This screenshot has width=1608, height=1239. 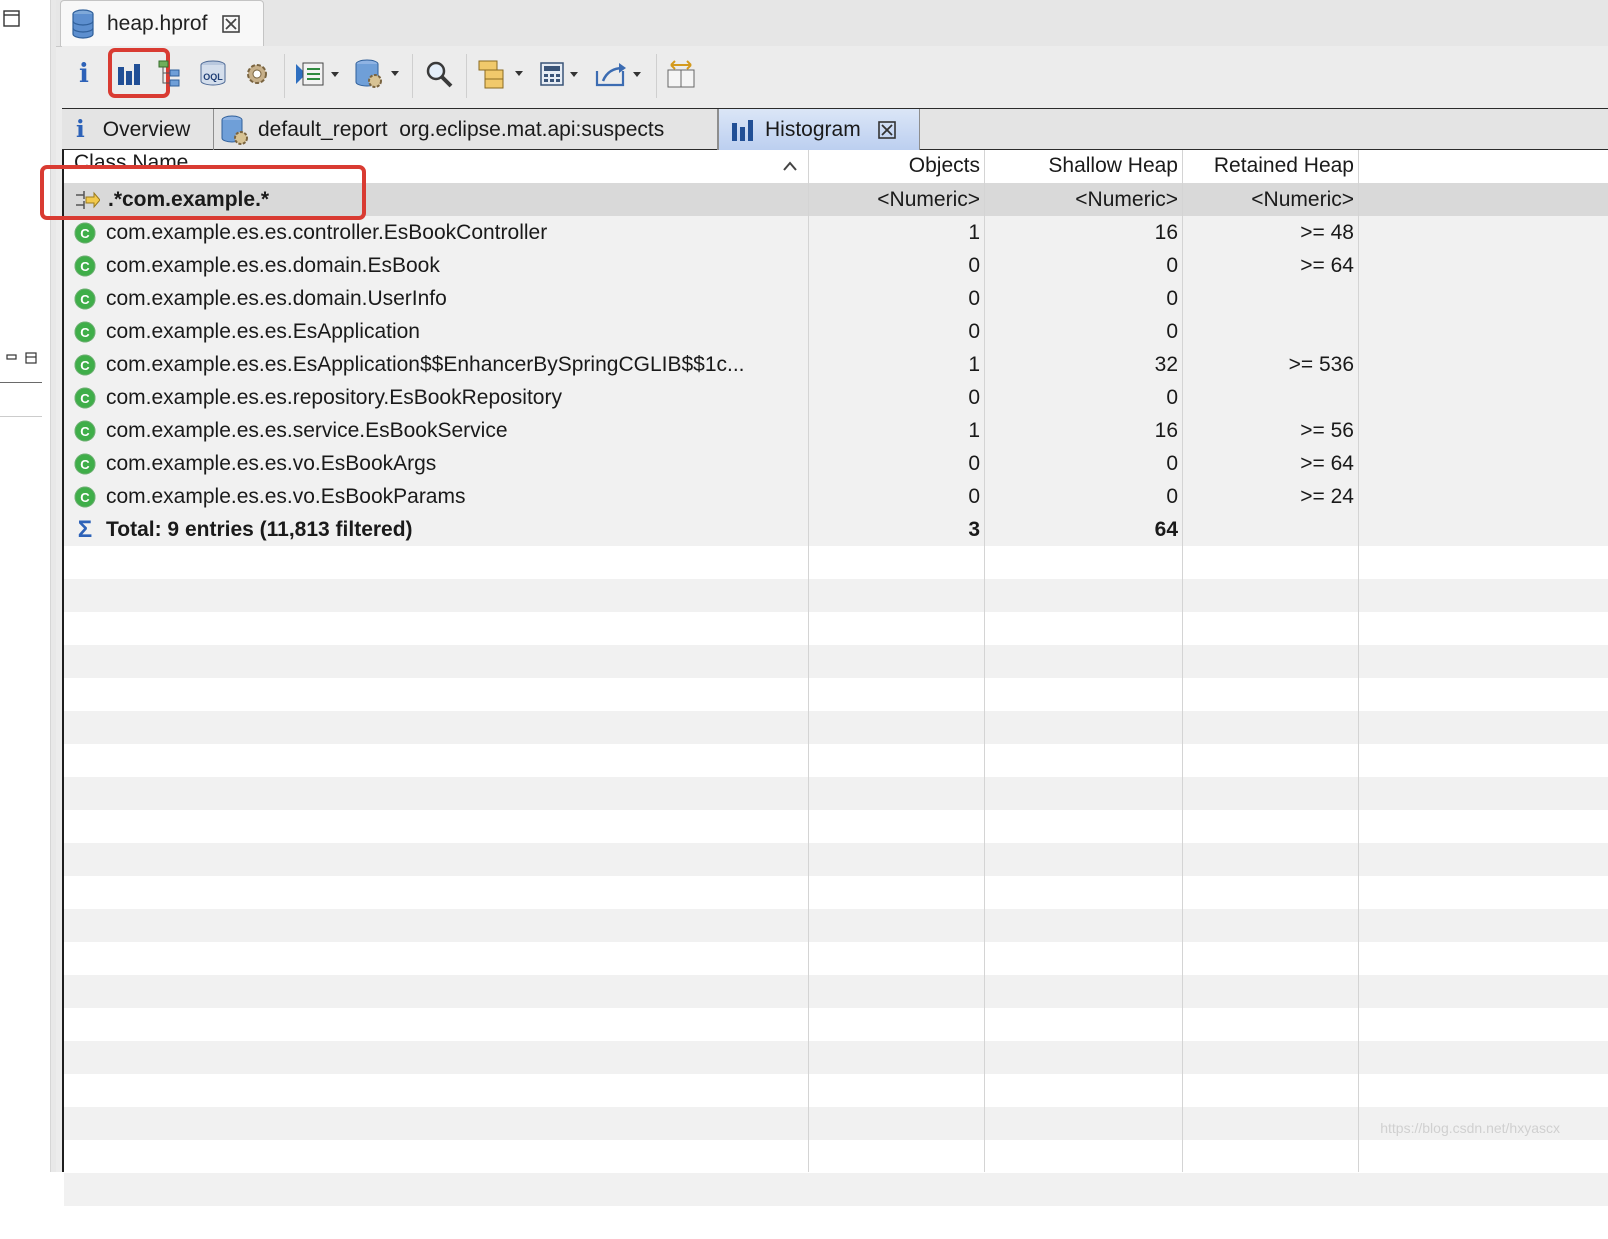 I want to click on info-icon: i, so click(x=84, y=74).